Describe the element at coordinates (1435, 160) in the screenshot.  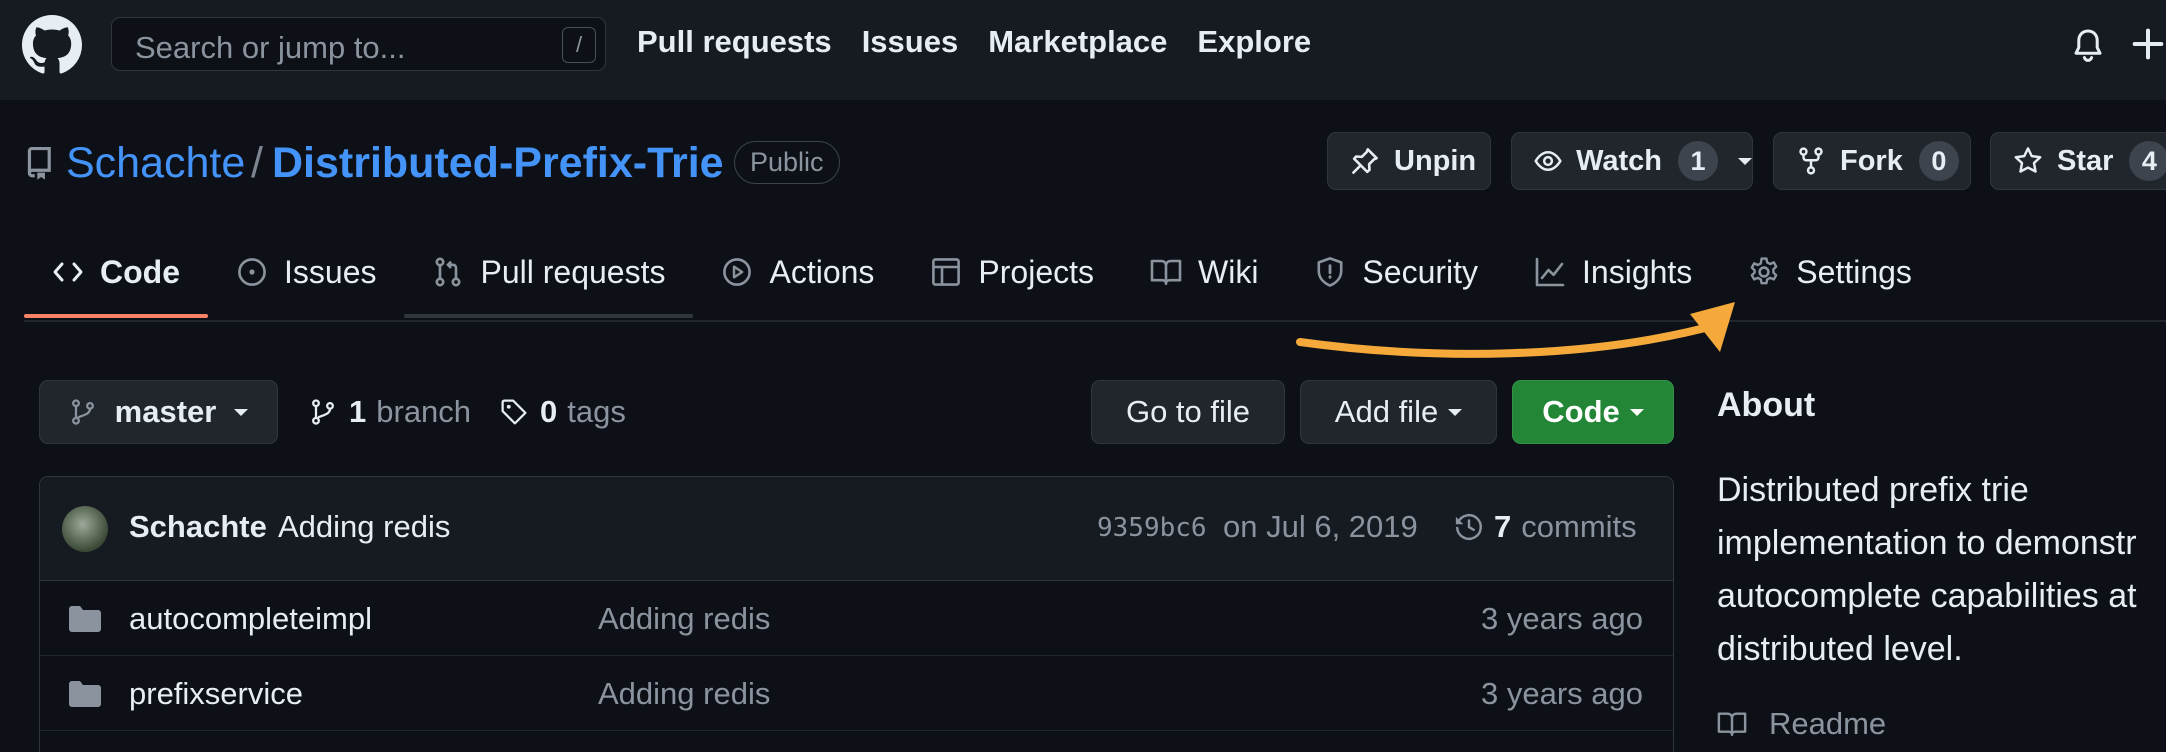
I see `unpin-label: Unpin` at that location.